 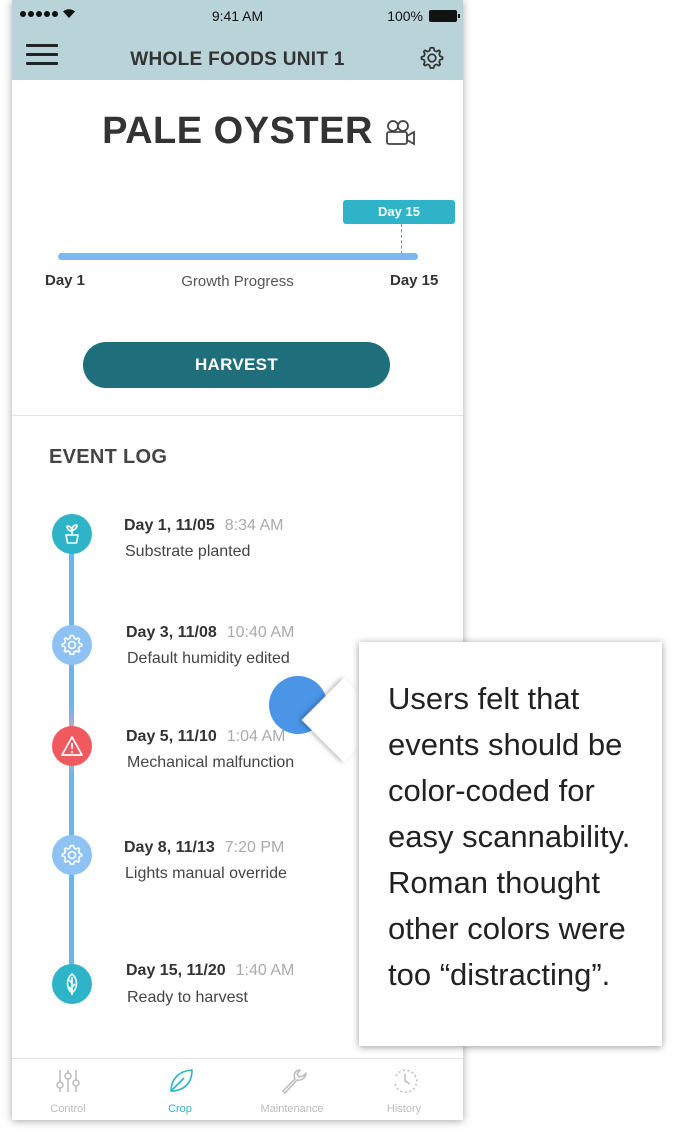 What do you see at coordinates (171, 736) in the screenshot?
I see `event-date-text: Day 5, 11/10` at bounding box center [171, 736].